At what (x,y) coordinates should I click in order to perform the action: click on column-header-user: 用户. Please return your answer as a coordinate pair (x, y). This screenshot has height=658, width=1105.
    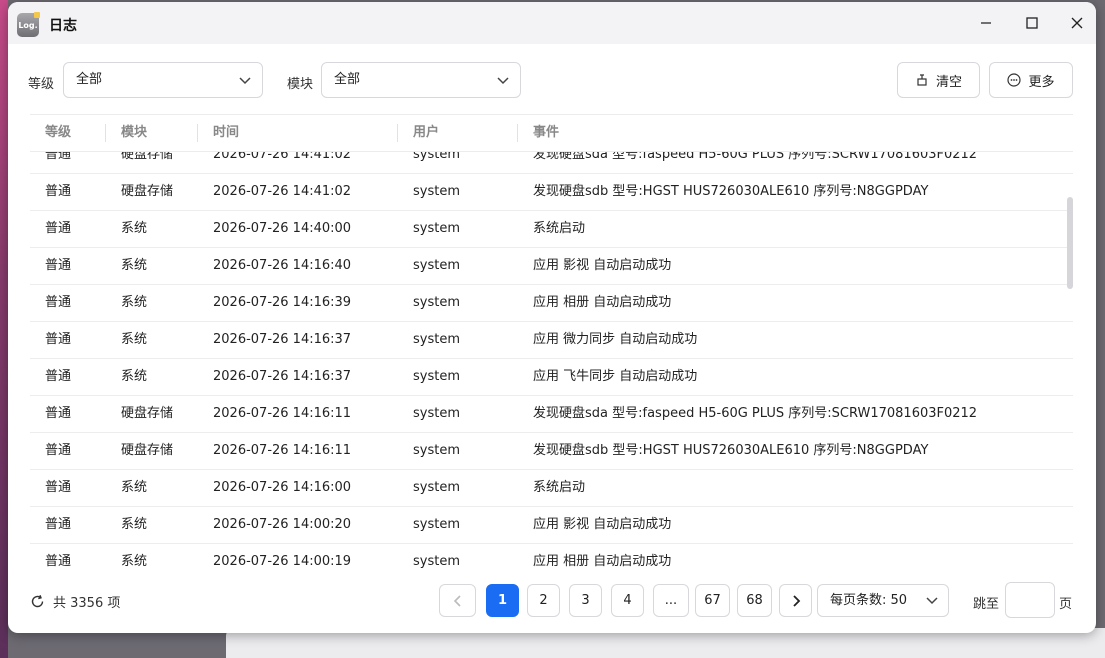
    Looking at the image, I should click on (426, 133).